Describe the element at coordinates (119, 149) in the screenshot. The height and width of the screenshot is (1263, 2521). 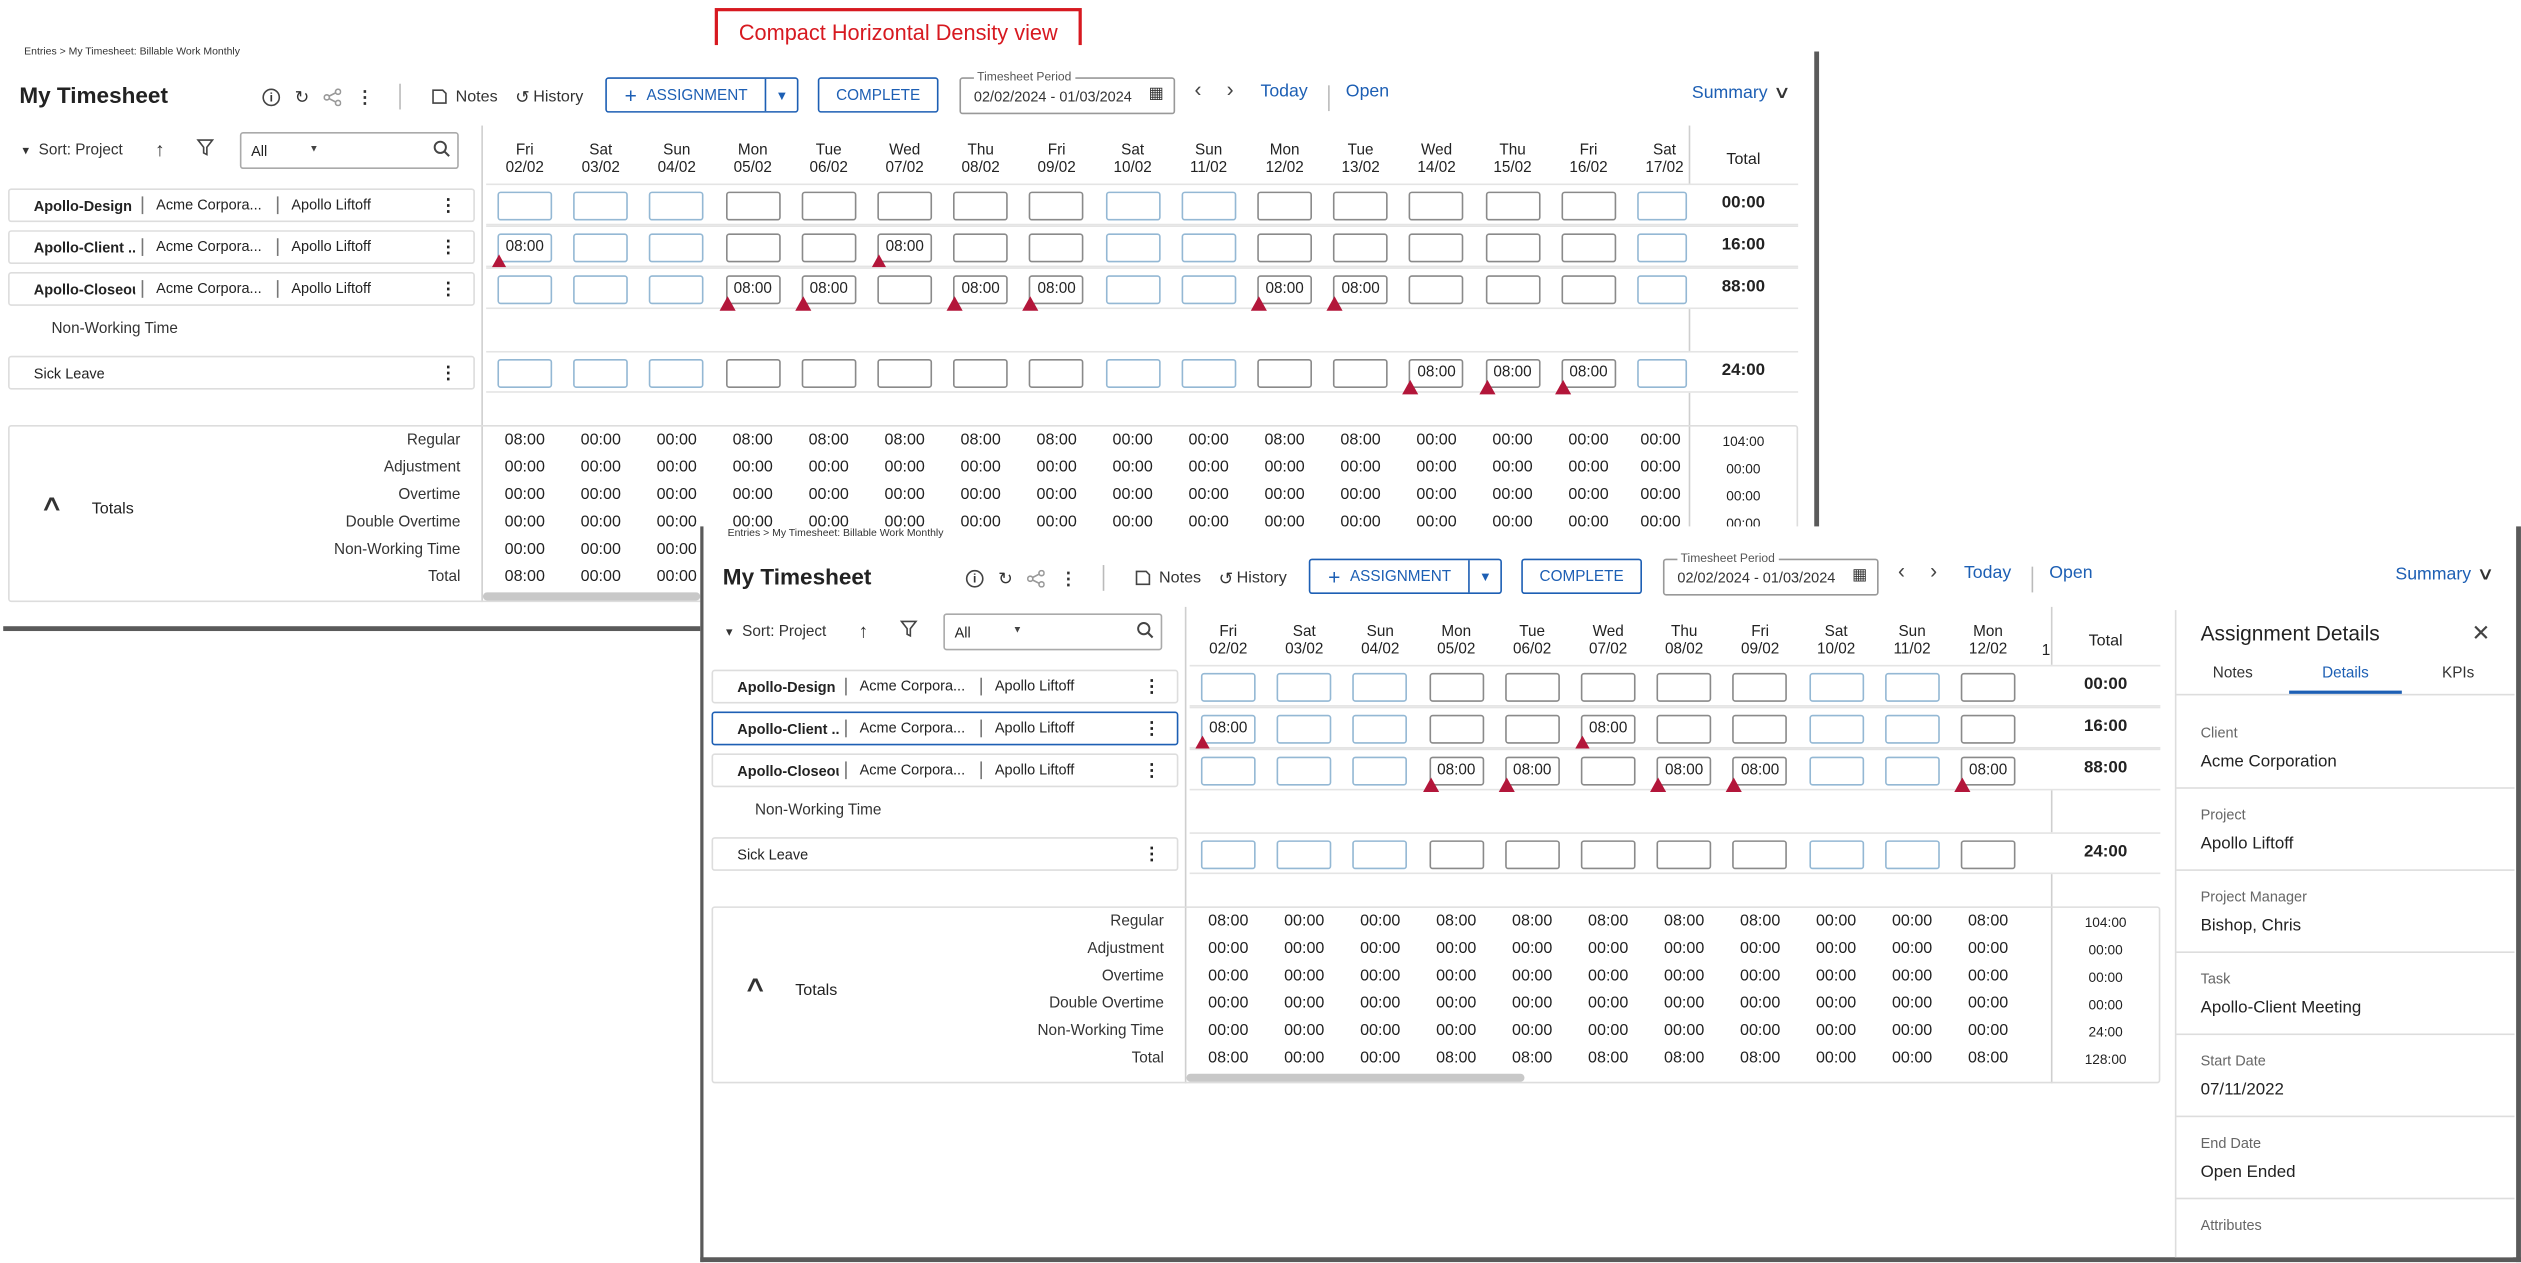
I see `sort-control: ▾ Sort: Project ↑` at that location.